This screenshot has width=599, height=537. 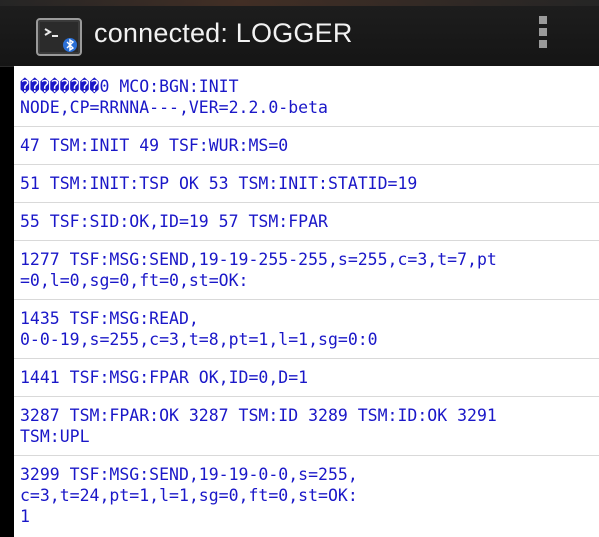 What do you see at coordinates (306, 378) in the screenshot?
I see `log-line: 1441 TSF:MSG:FPAR OK,ID=0,D=1` at bounding box center [306, 378].